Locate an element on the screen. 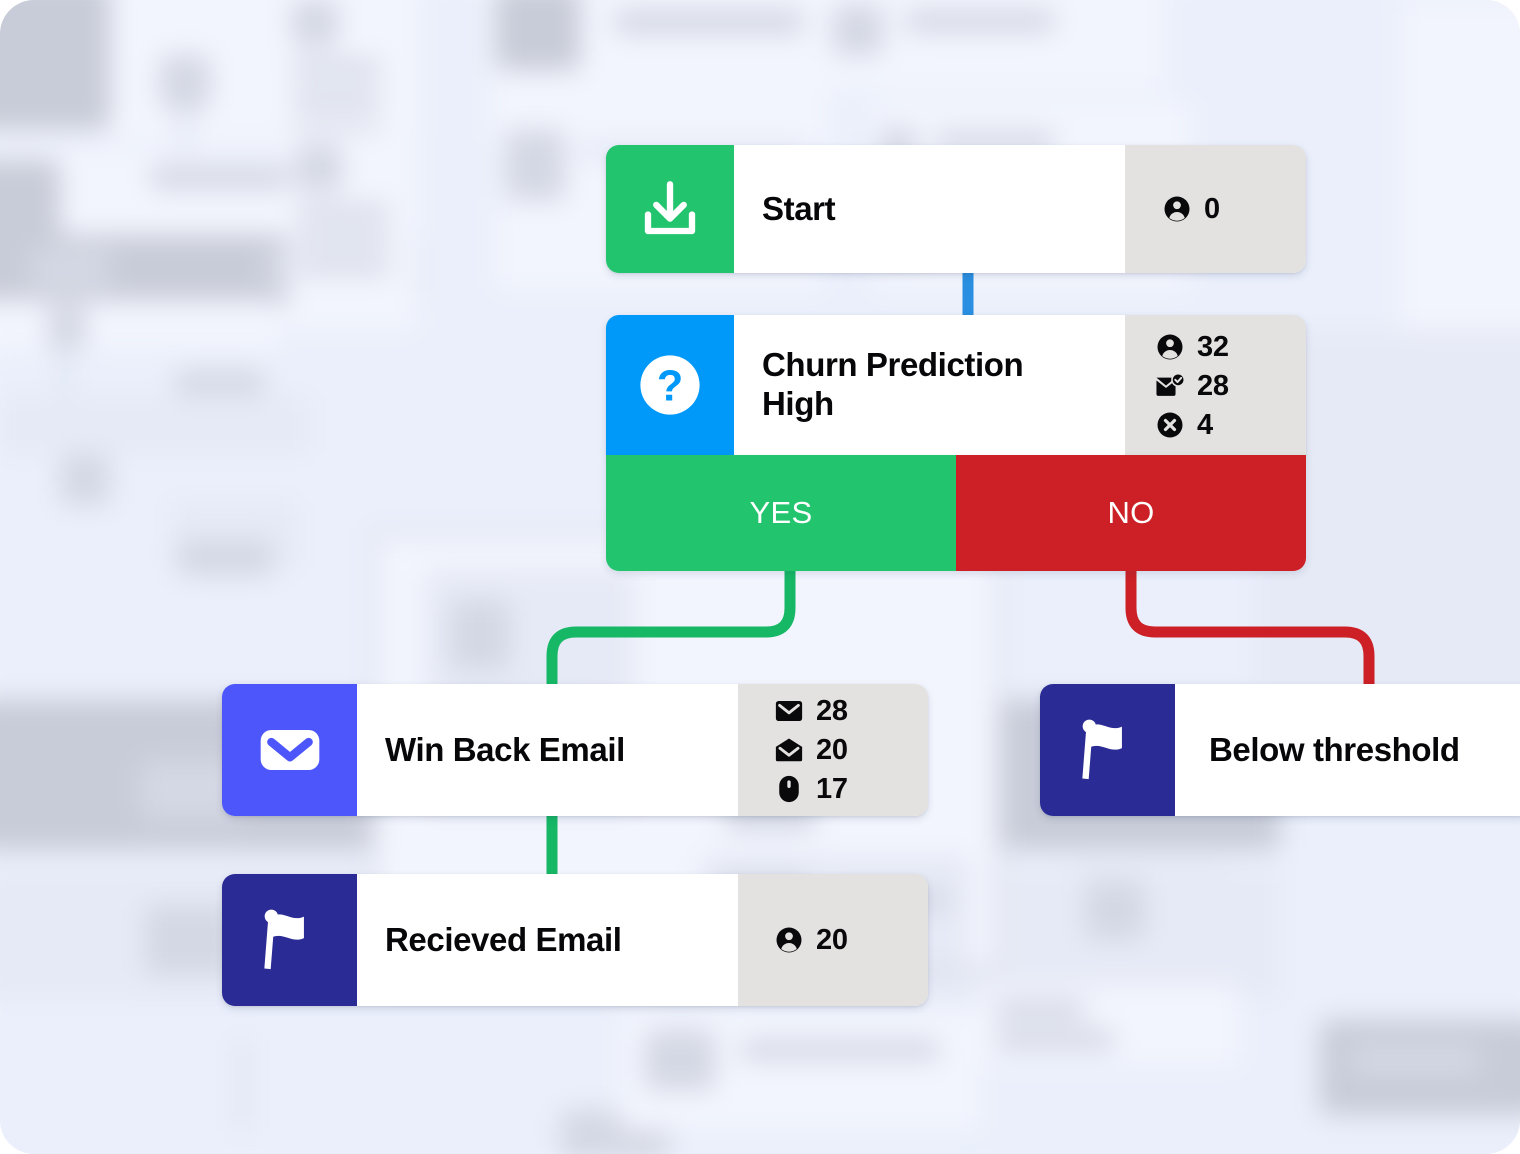  stat-row: 4 is located at coordinates (1230, 425).